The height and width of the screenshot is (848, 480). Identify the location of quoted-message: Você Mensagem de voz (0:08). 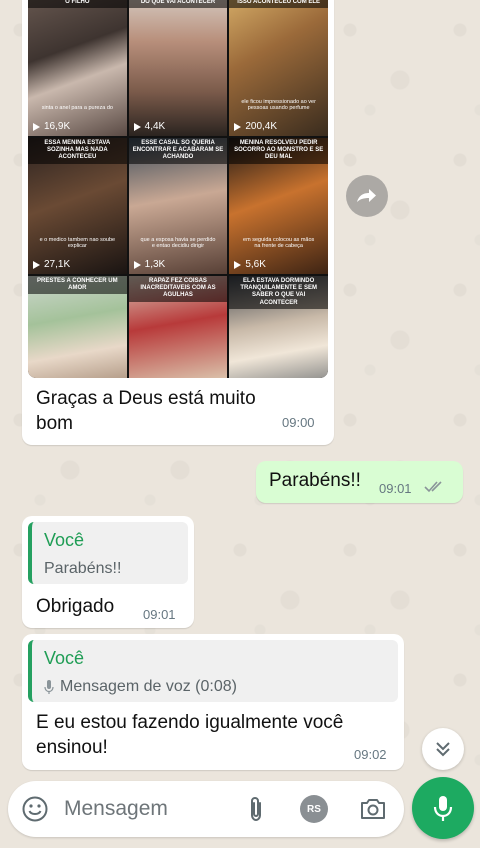
(213, 671).